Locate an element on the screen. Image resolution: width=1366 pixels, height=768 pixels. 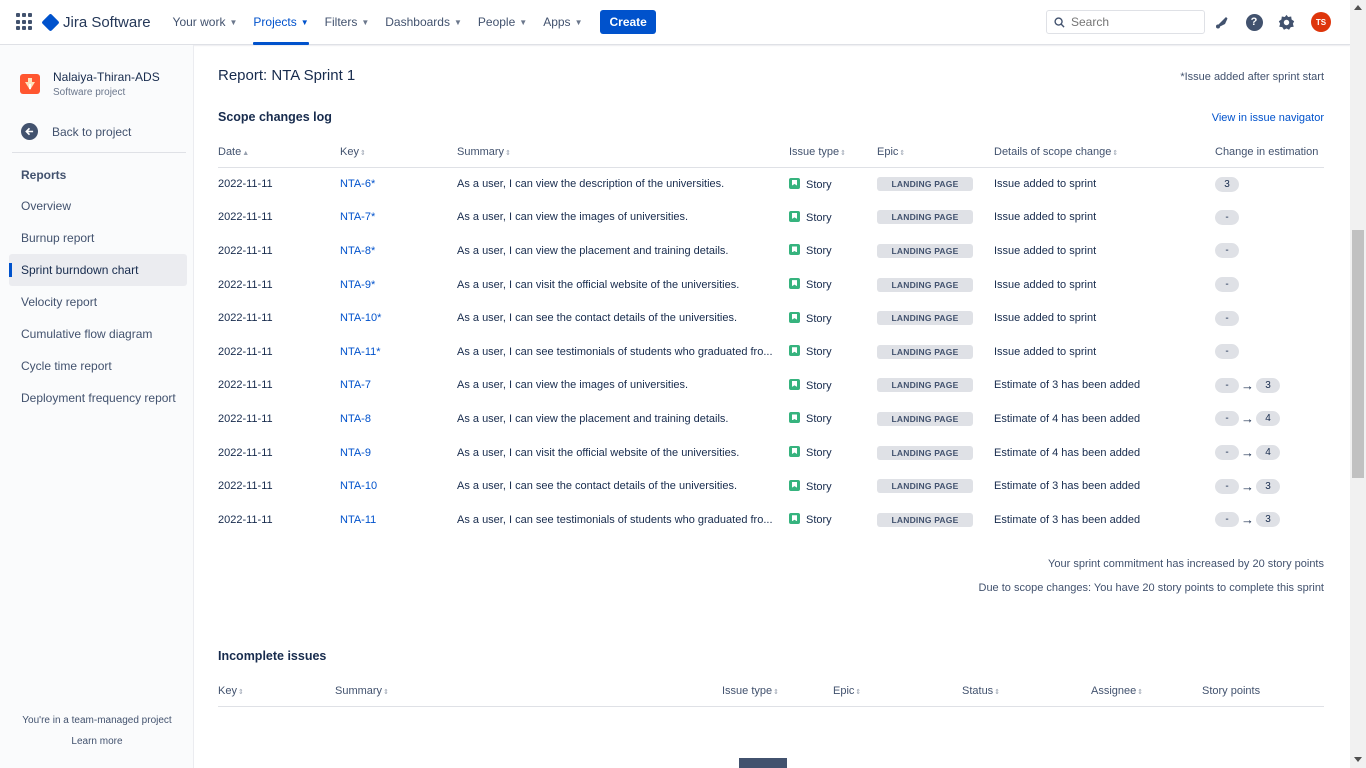
sidebar-divider is located at coordinates (99, 152).